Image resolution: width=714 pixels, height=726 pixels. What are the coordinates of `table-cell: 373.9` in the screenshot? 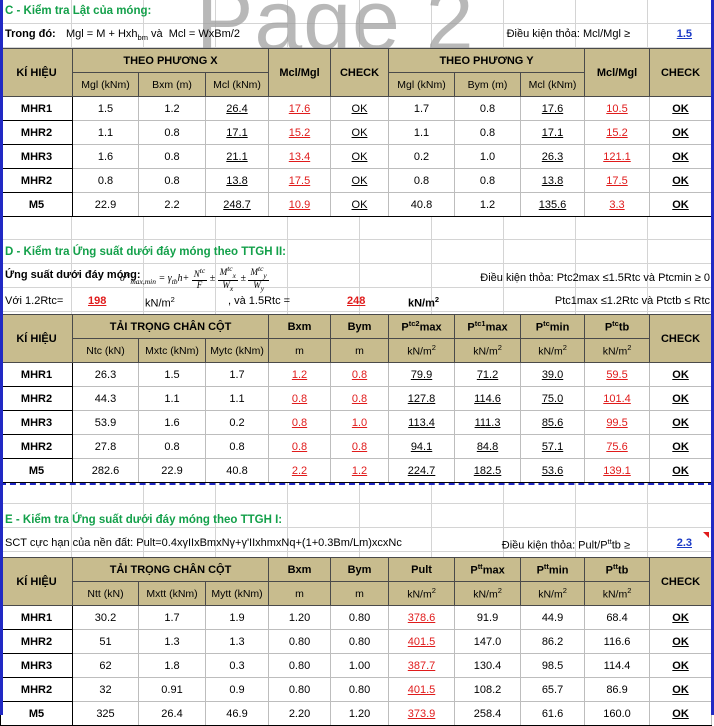 It's located at (422, 713).